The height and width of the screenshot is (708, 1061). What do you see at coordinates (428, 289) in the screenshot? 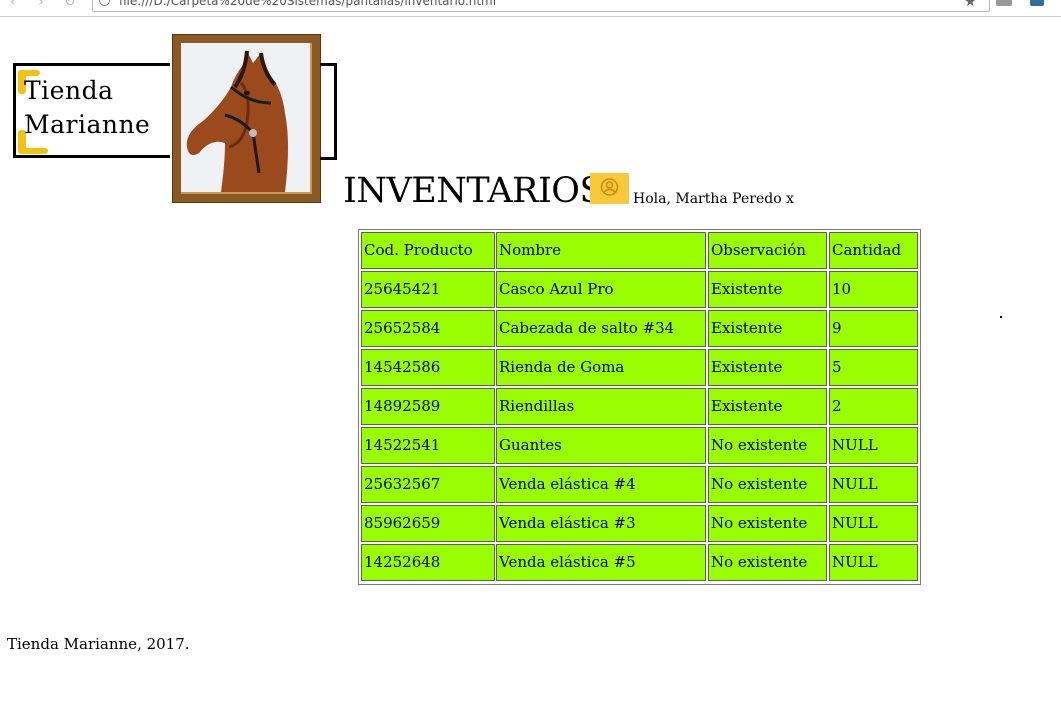
I see `table-cell: 25645421` at bounding box center [428, 289].